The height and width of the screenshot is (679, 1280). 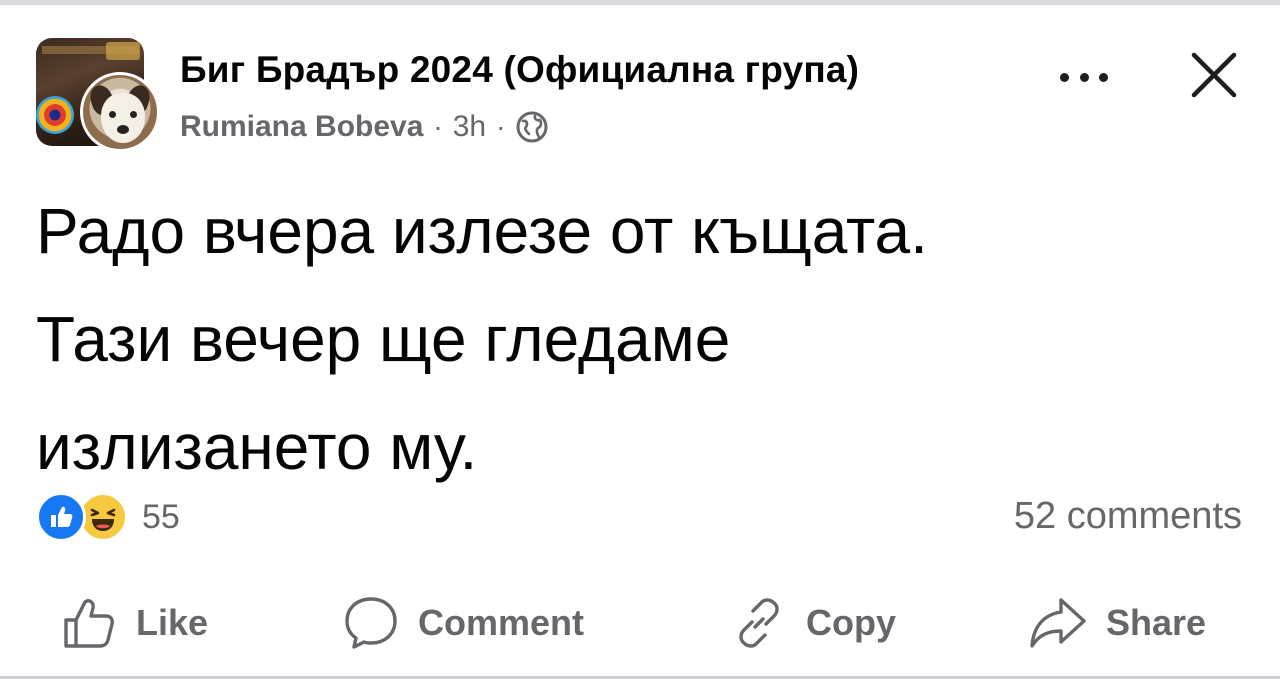 What do you see at coordinates (1128, 516) in the screenshot?
I see `comments-count-link: 52 comments` at bounding box center [1128, 516].